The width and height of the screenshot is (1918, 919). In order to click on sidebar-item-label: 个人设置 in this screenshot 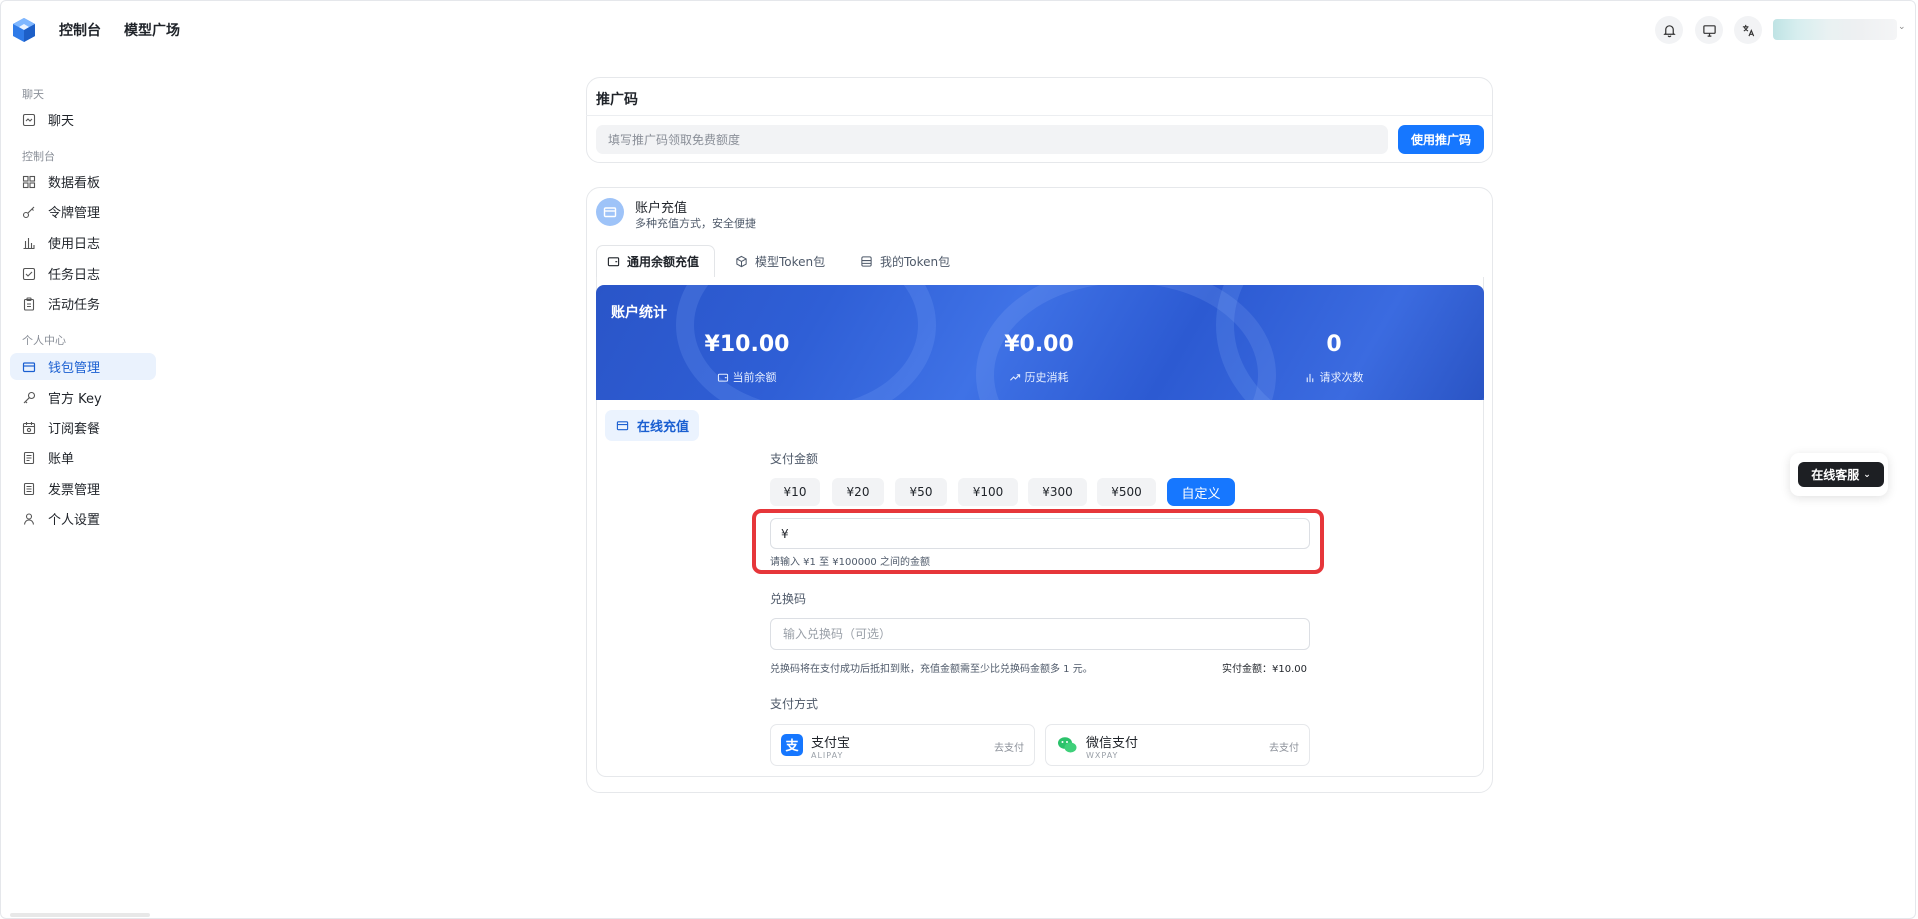, I will do `click(74, 520)`.